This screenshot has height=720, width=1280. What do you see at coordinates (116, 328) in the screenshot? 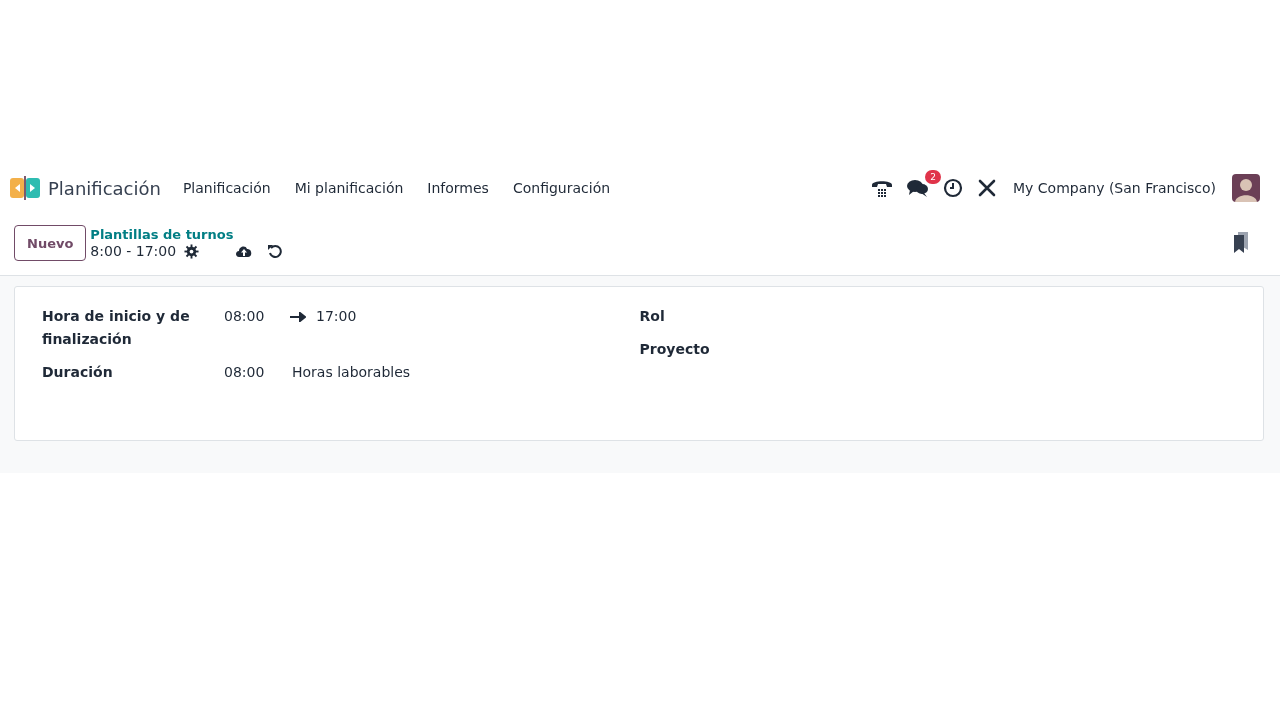
I see `field-label: Hora de inicio y de finalización` at bounding box center [116, 328].